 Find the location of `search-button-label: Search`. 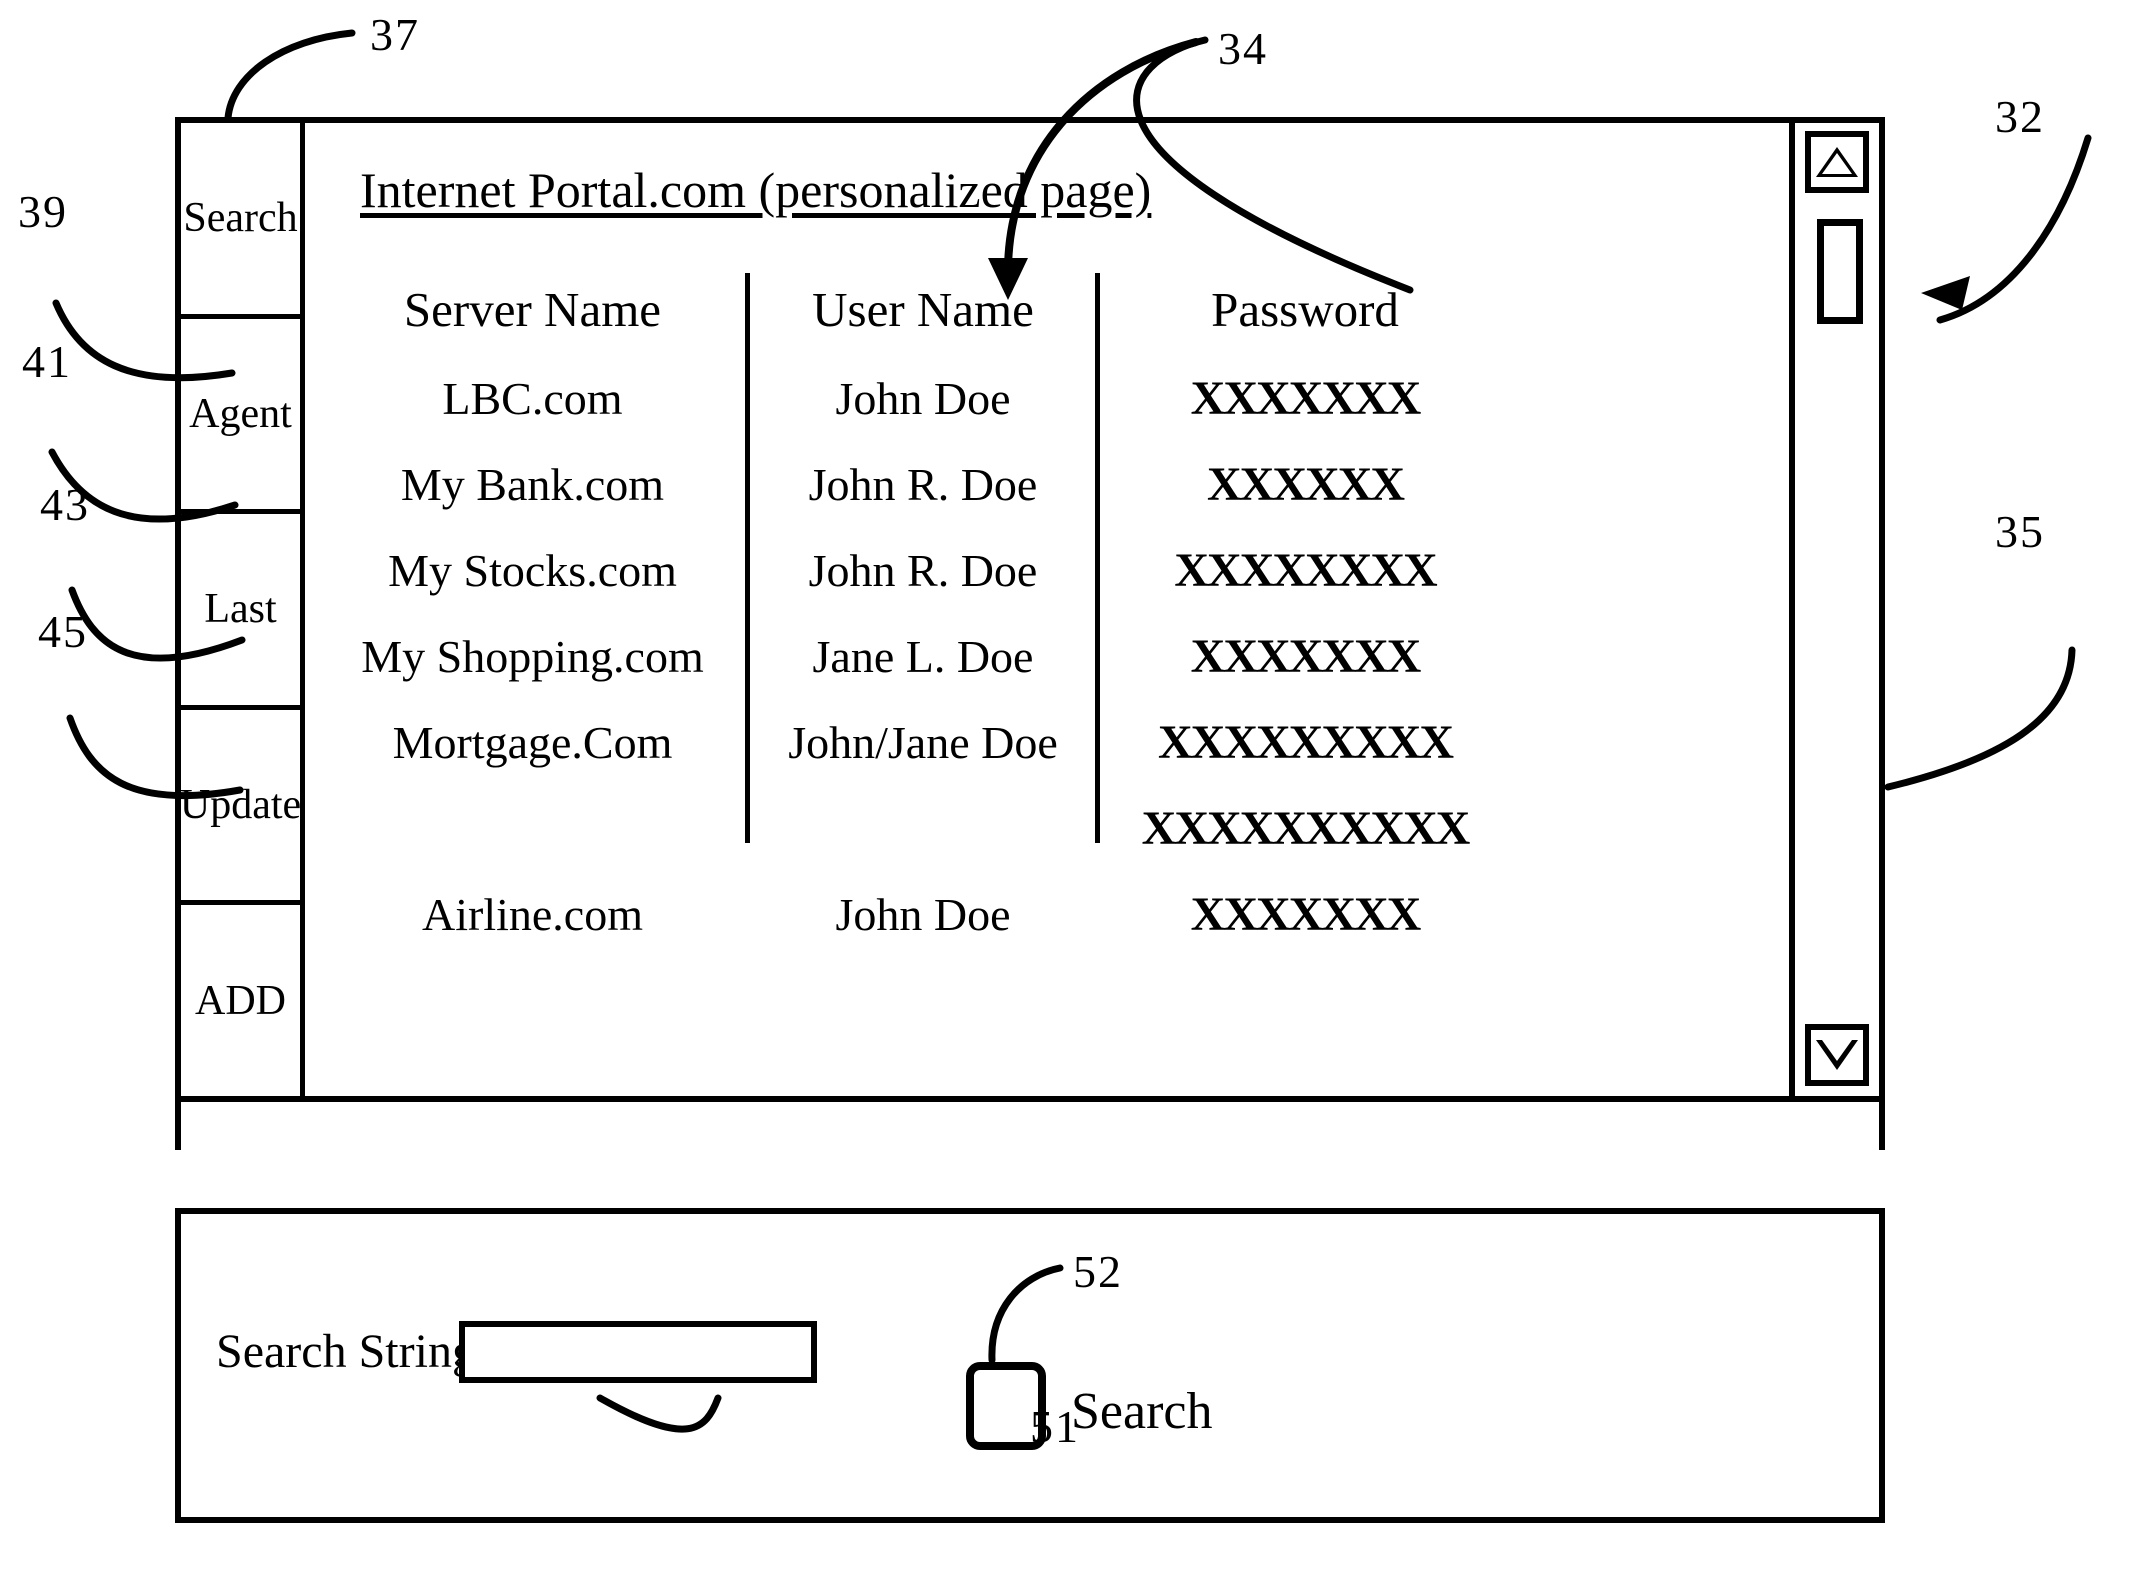

search-button-label: Search is located at coordinates (1142, 1411).